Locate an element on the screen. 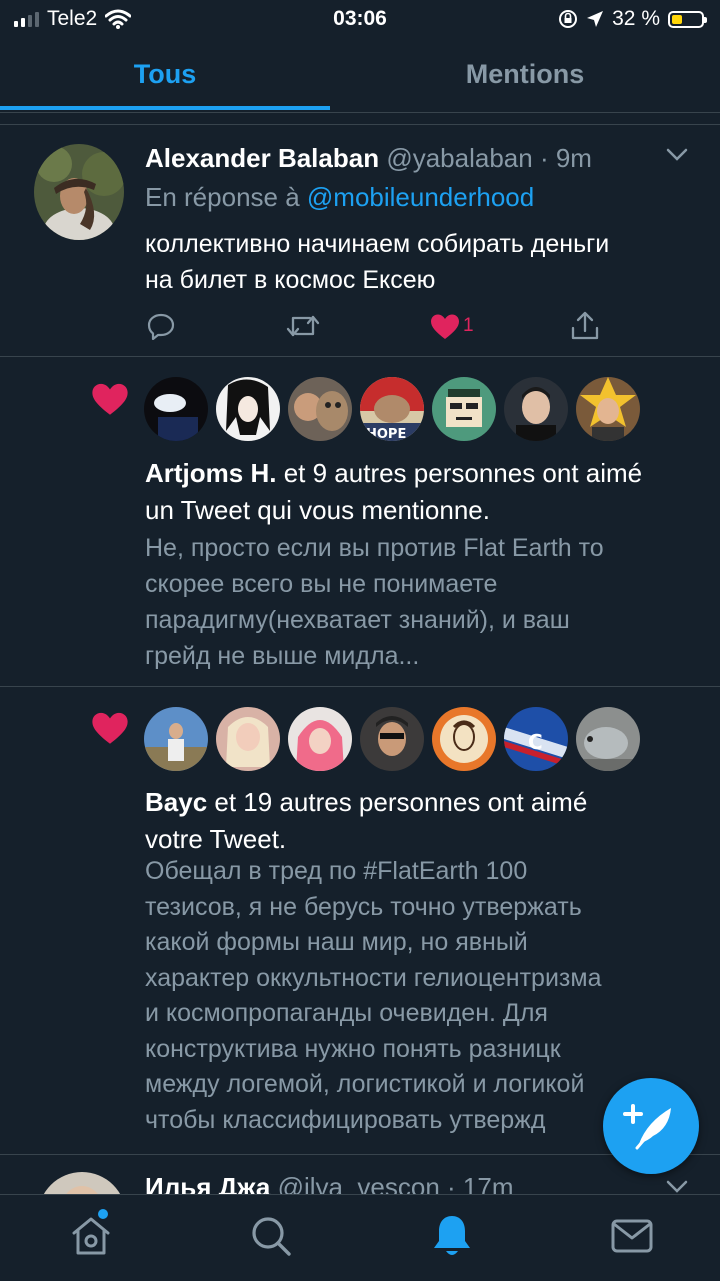 The width and height of the screenshot is (720, 1281). preview-line: и космопропаганды очевиден. Для is located at coordinates (346, 1013).